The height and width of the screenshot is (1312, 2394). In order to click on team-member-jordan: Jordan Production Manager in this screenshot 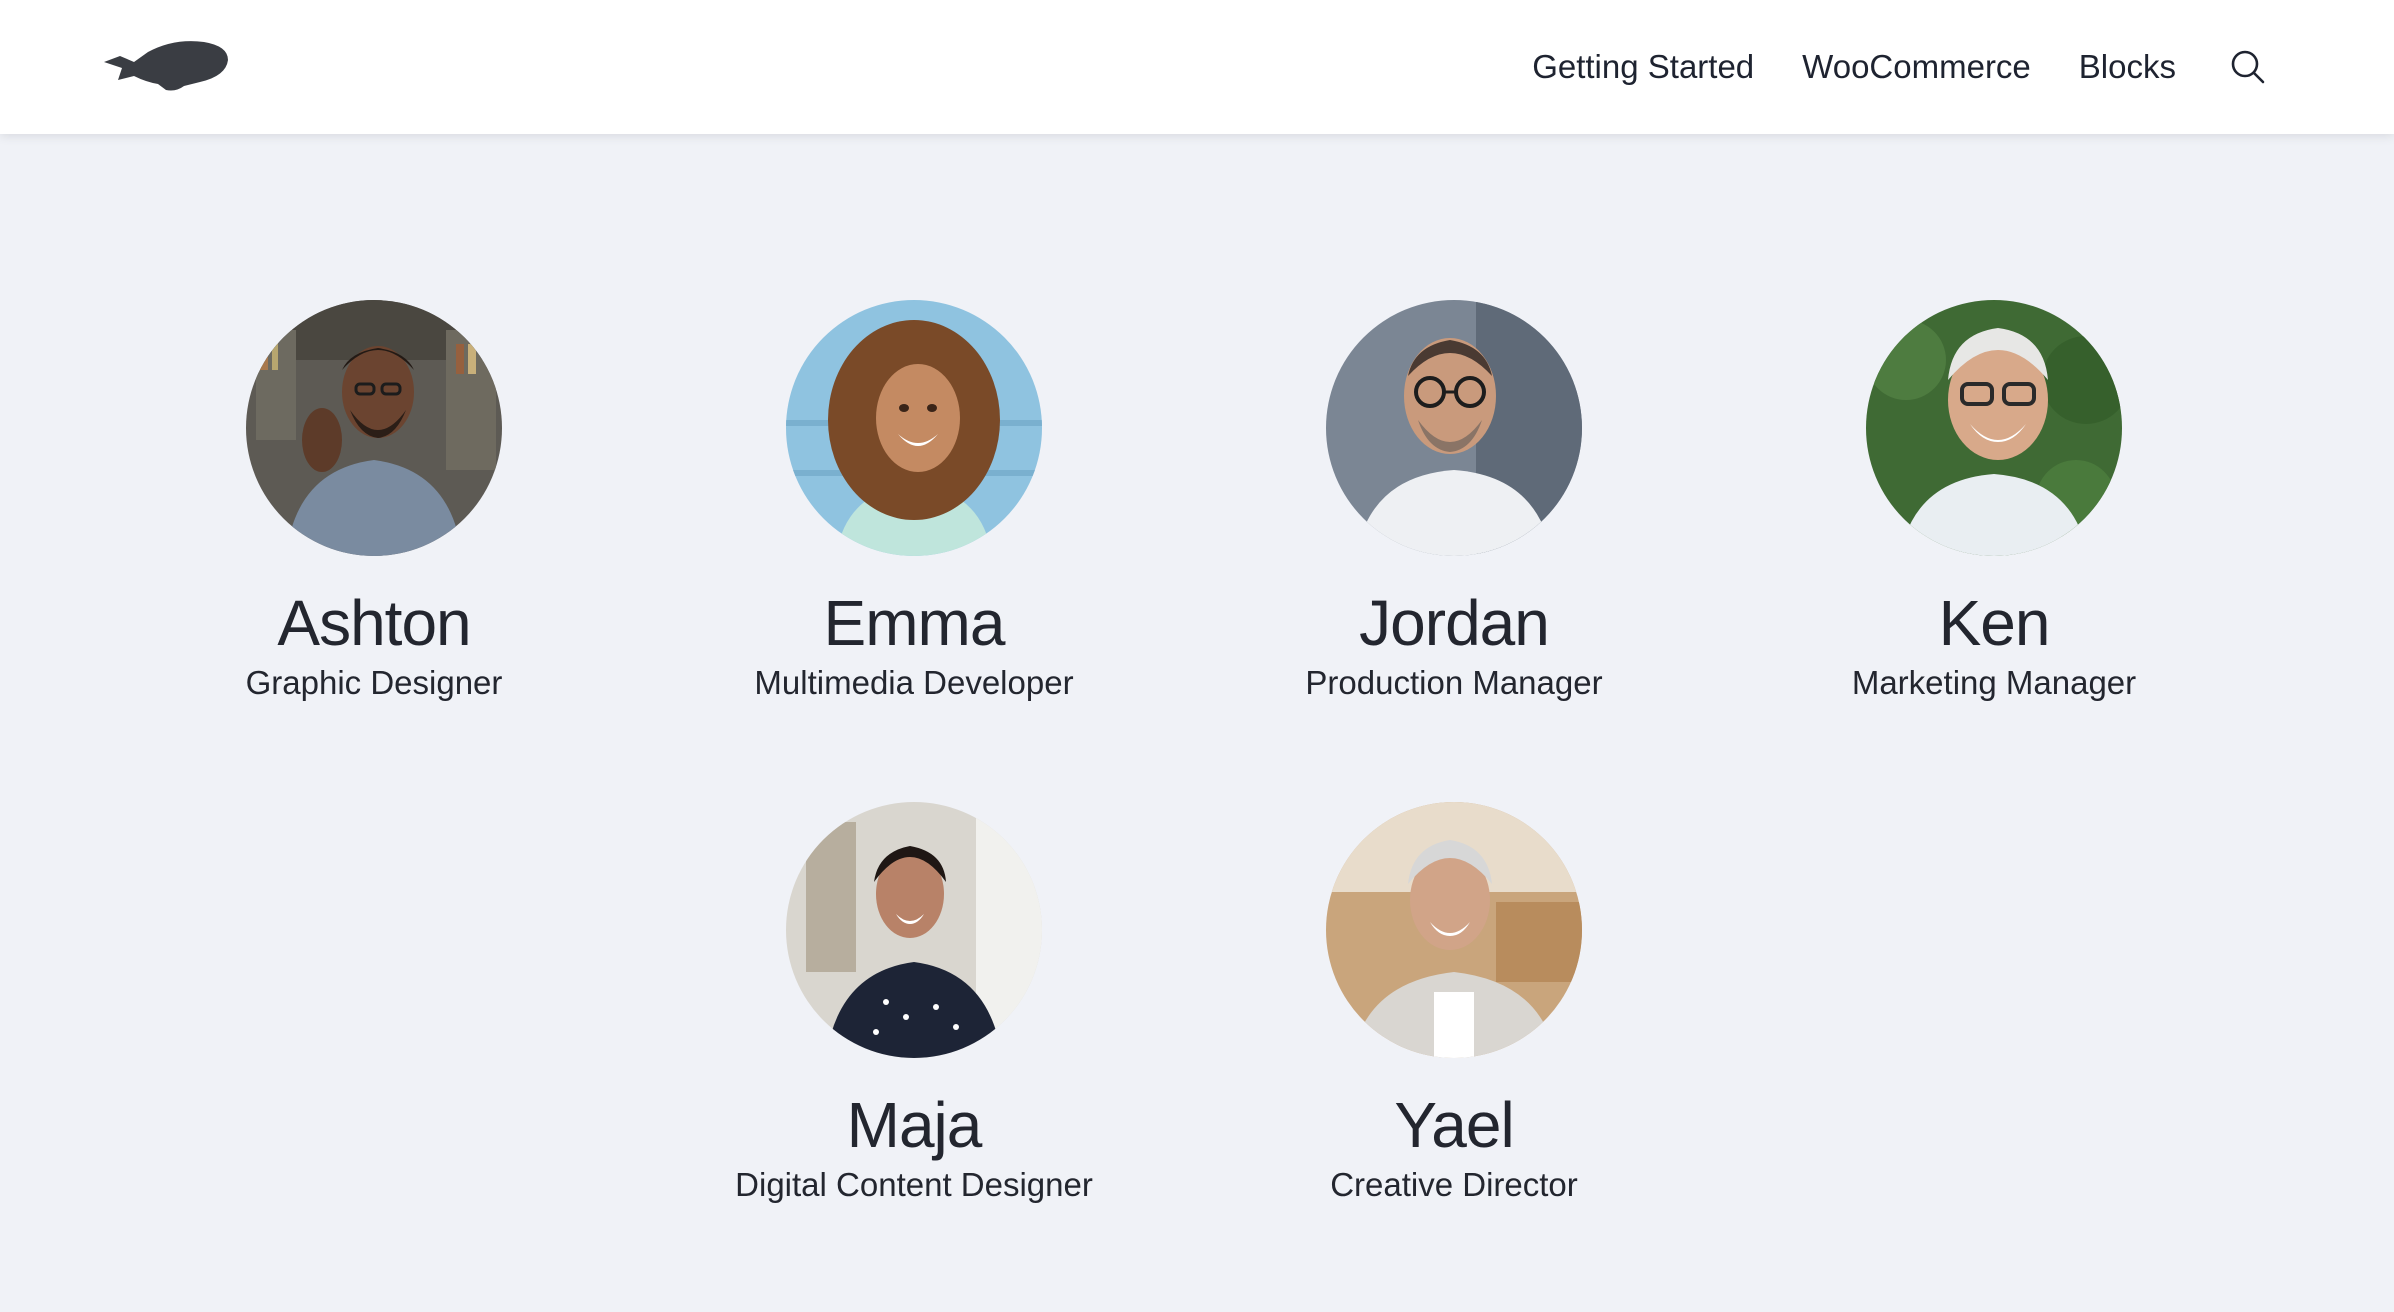, I will do `click(1454, 502)`.